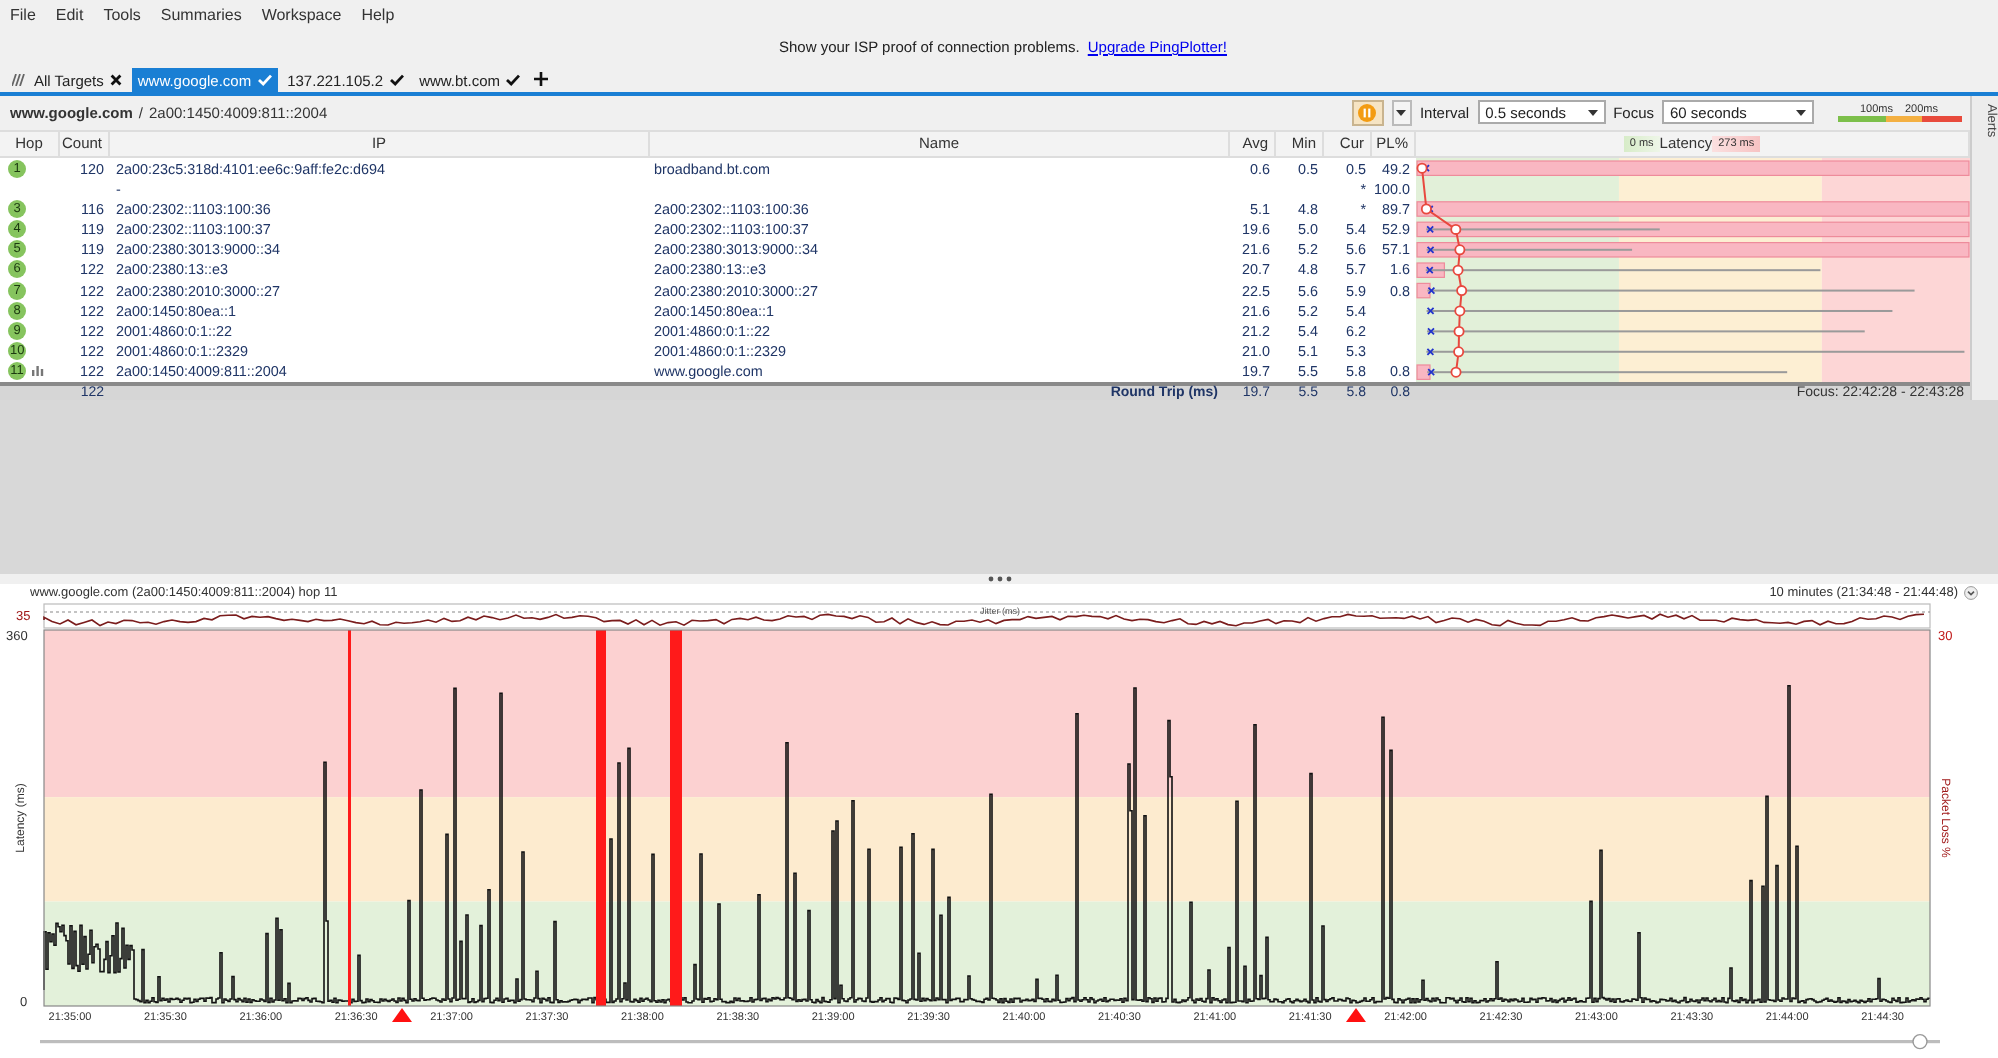  Describe the element at coordinates (1971, 593) in the screenshot. I see `chevron-down-icon` at that location.